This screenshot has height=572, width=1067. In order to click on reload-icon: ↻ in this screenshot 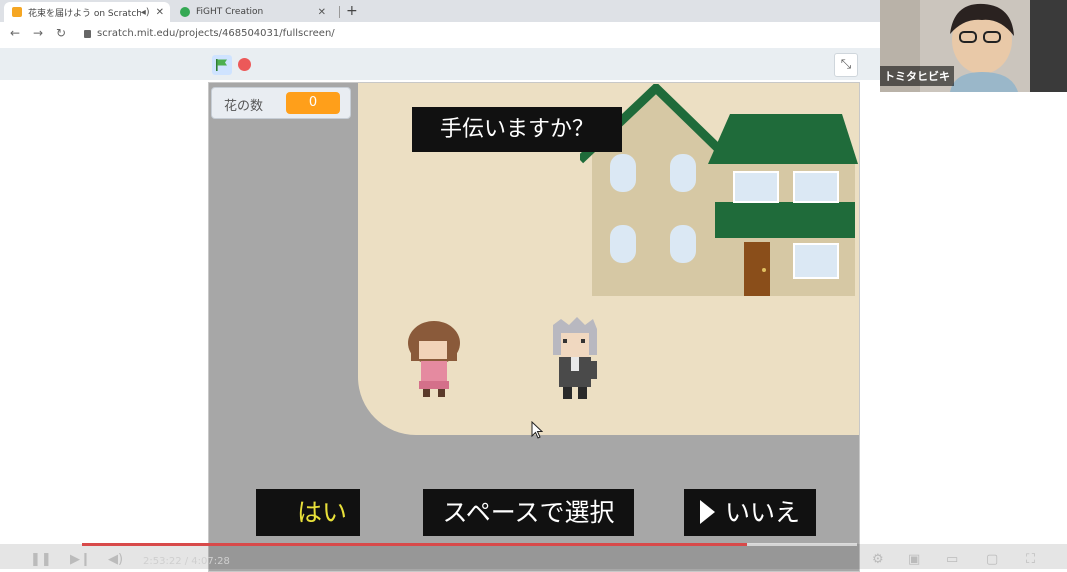, I will do `click(61, 33)`.